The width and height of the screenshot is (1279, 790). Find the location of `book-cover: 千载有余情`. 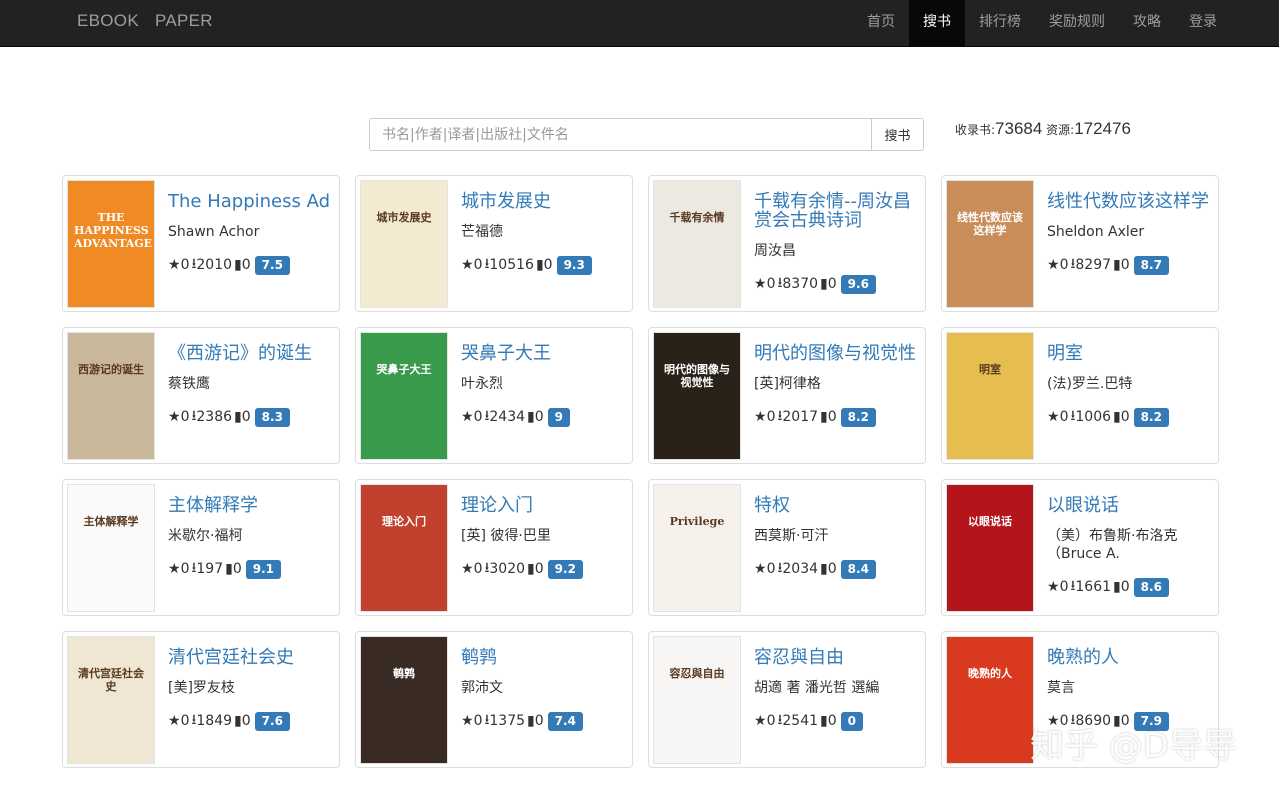

book-cover: 千载有余情 is located at coordinates (697, 244).